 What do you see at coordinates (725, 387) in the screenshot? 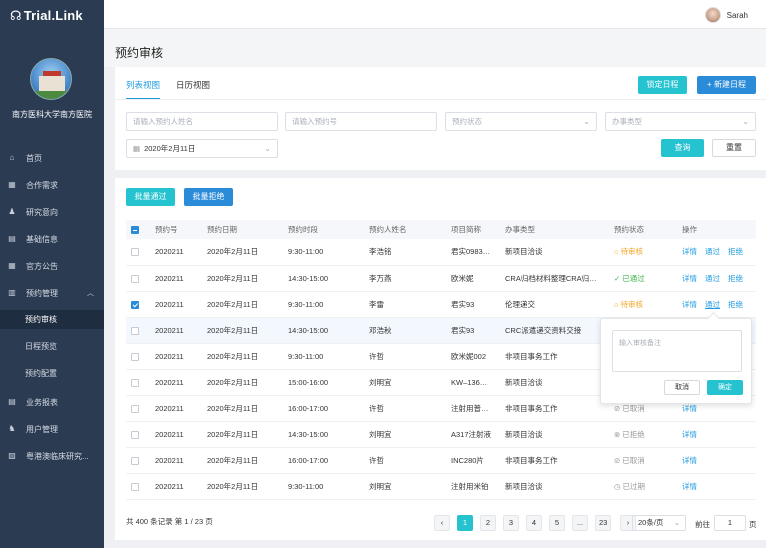
I see `popup-confirm-button: 确定` at bounding box center [725, 387].